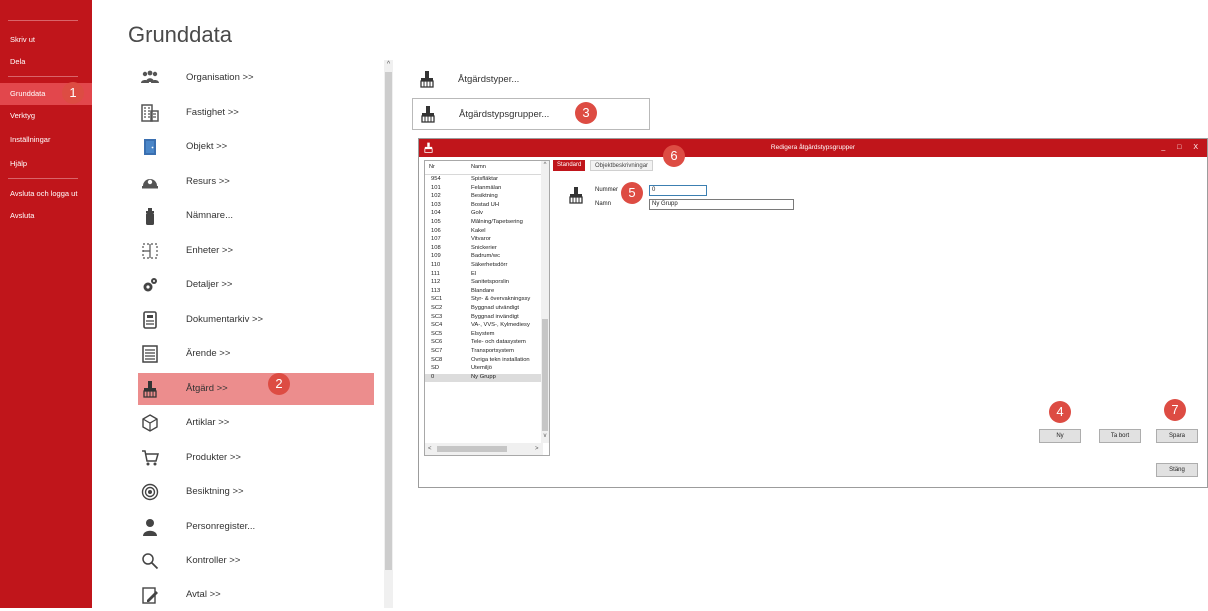 The height and width of the screenshot is (611, 1208). I want to click on close-button: Stäng, so click(1177, 470).